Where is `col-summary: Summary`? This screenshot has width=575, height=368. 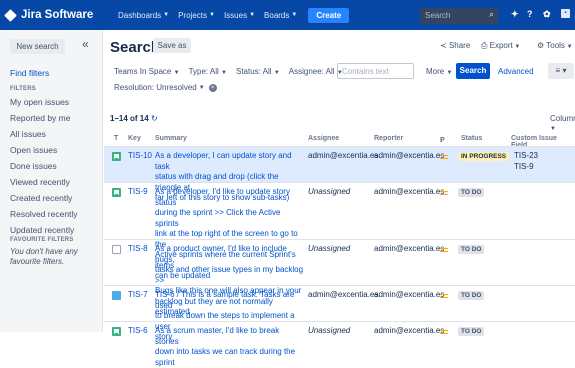 col-summary: Summary is located at coordinates (171, 138).